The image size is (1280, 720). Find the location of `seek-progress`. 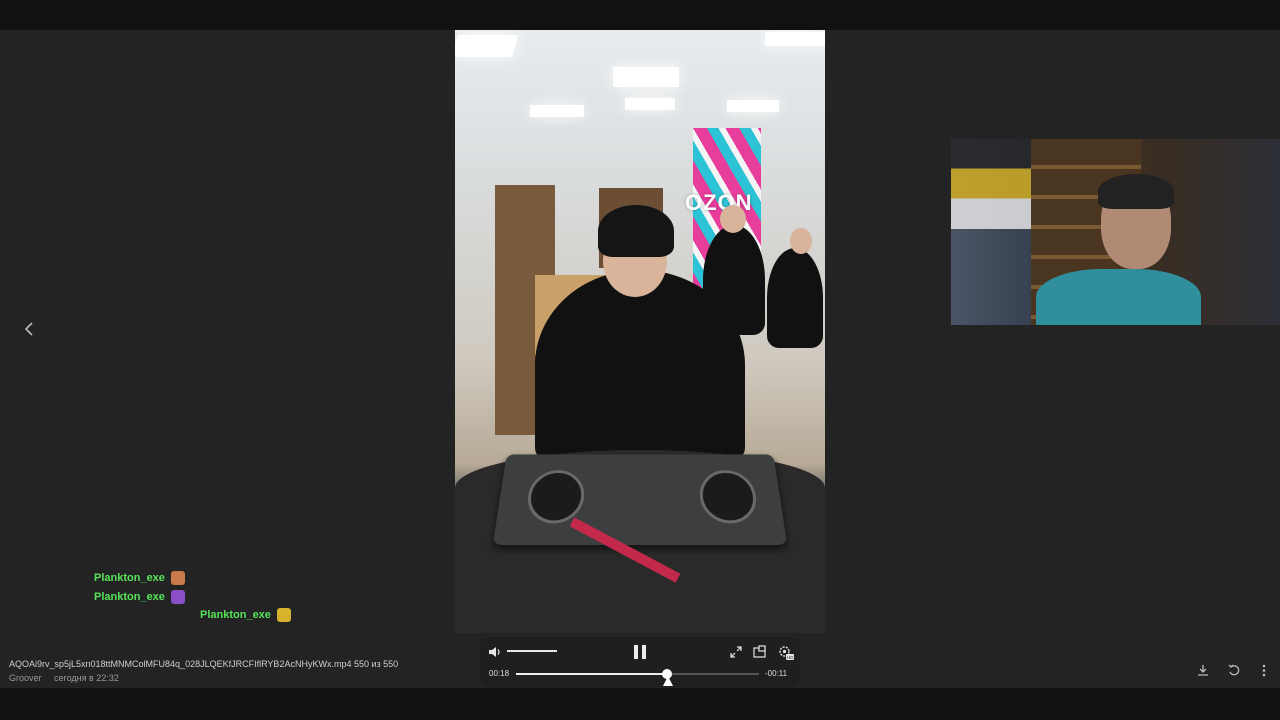

seek-progress is located at coordinates (591, 674).